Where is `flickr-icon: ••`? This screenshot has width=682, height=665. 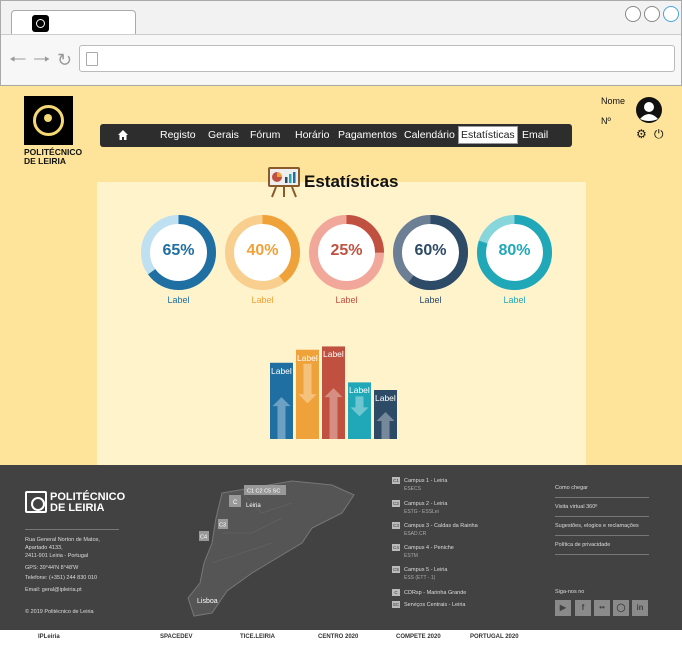
flickr-icon: •• is located at coordinates (602, 608).